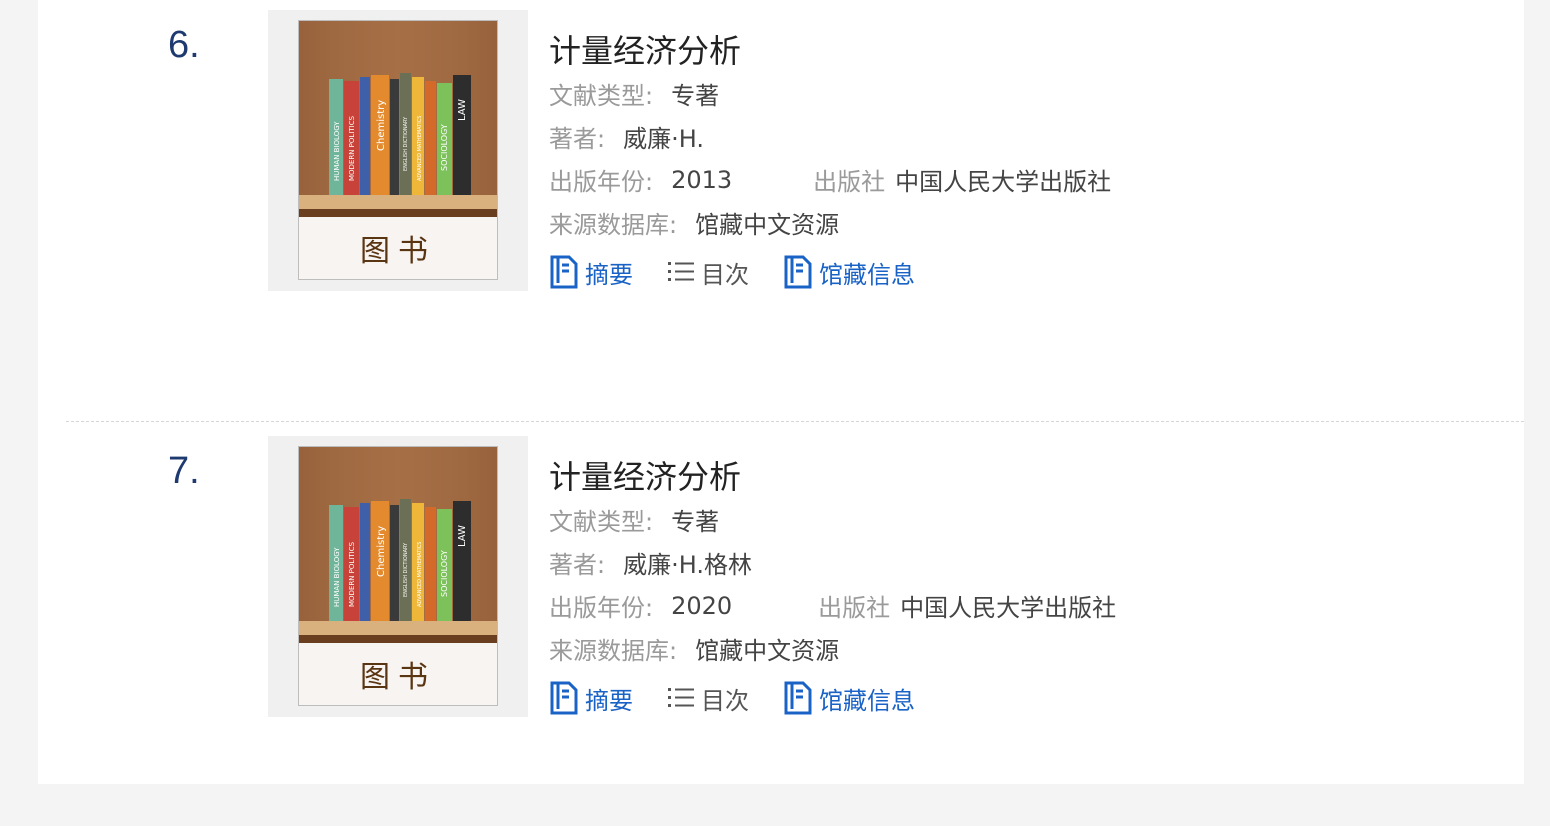 This screenshot has height=826, width=1550. Describe the element at coordinates (663, 139) in the screenshot. I see `author-value: 威廉·H.` at that location.